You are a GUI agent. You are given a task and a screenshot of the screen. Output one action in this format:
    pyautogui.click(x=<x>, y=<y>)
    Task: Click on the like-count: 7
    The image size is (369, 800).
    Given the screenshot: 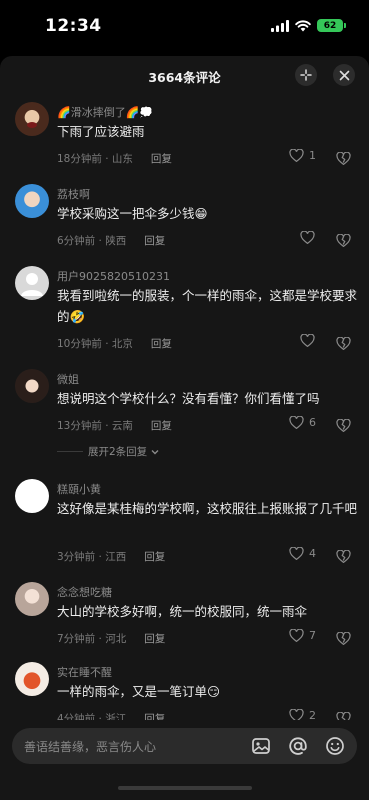 What is the action you would take?
    pyautogui.click(x=312, y=635)
    